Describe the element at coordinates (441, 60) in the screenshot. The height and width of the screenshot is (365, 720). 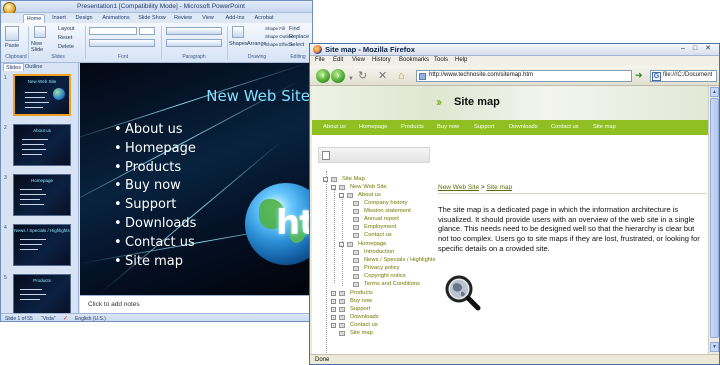
I see `menu-tools: Tools` at that location.